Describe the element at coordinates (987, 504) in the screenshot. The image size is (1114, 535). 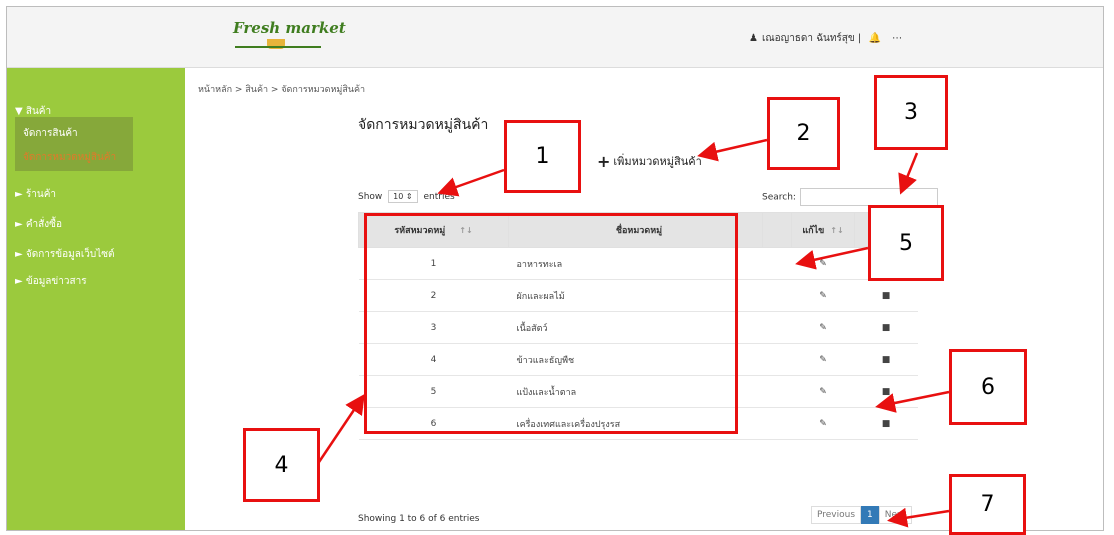
I see `callout-7: 7` at that location.